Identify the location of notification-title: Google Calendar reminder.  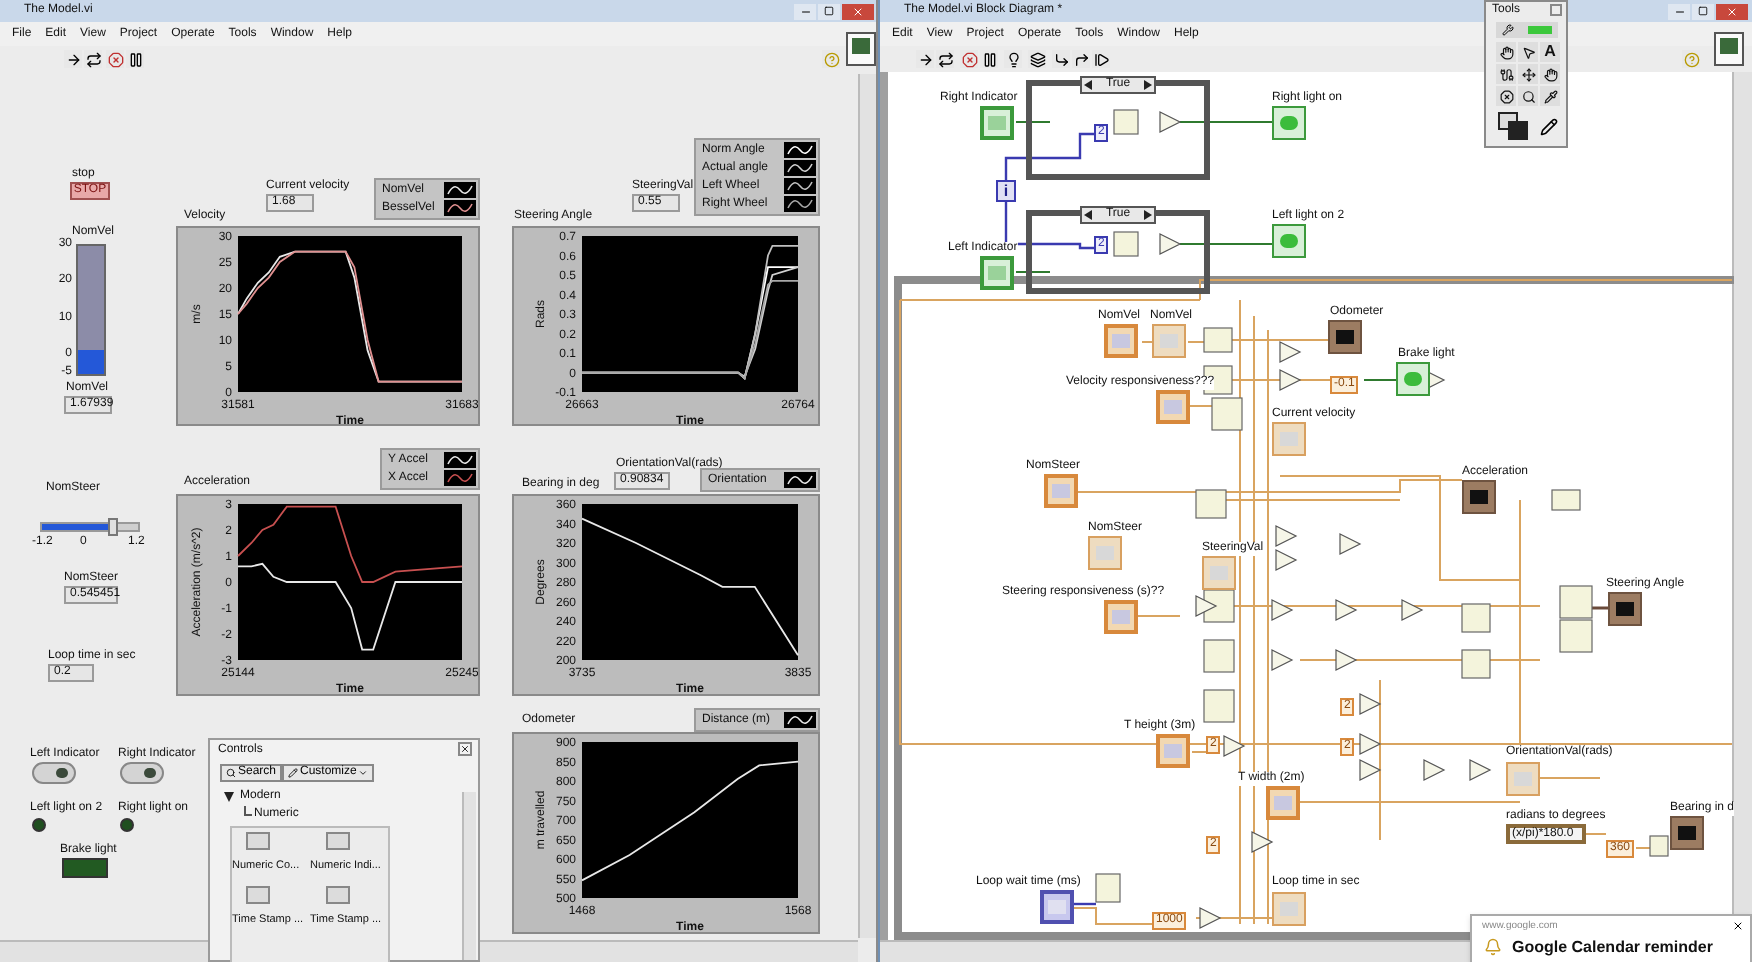
(1612, 947).